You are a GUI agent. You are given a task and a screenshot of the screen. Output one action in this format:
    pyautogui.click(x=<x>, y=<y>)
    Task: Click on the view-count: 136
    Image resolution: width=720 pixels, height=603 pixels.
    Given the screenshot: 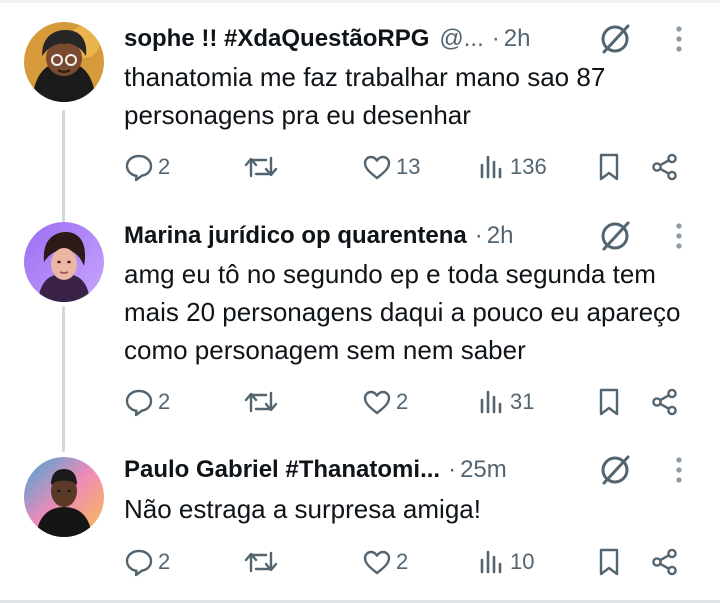 What is the action you would take?
    pyautogui.click(x=528, y=166)
    